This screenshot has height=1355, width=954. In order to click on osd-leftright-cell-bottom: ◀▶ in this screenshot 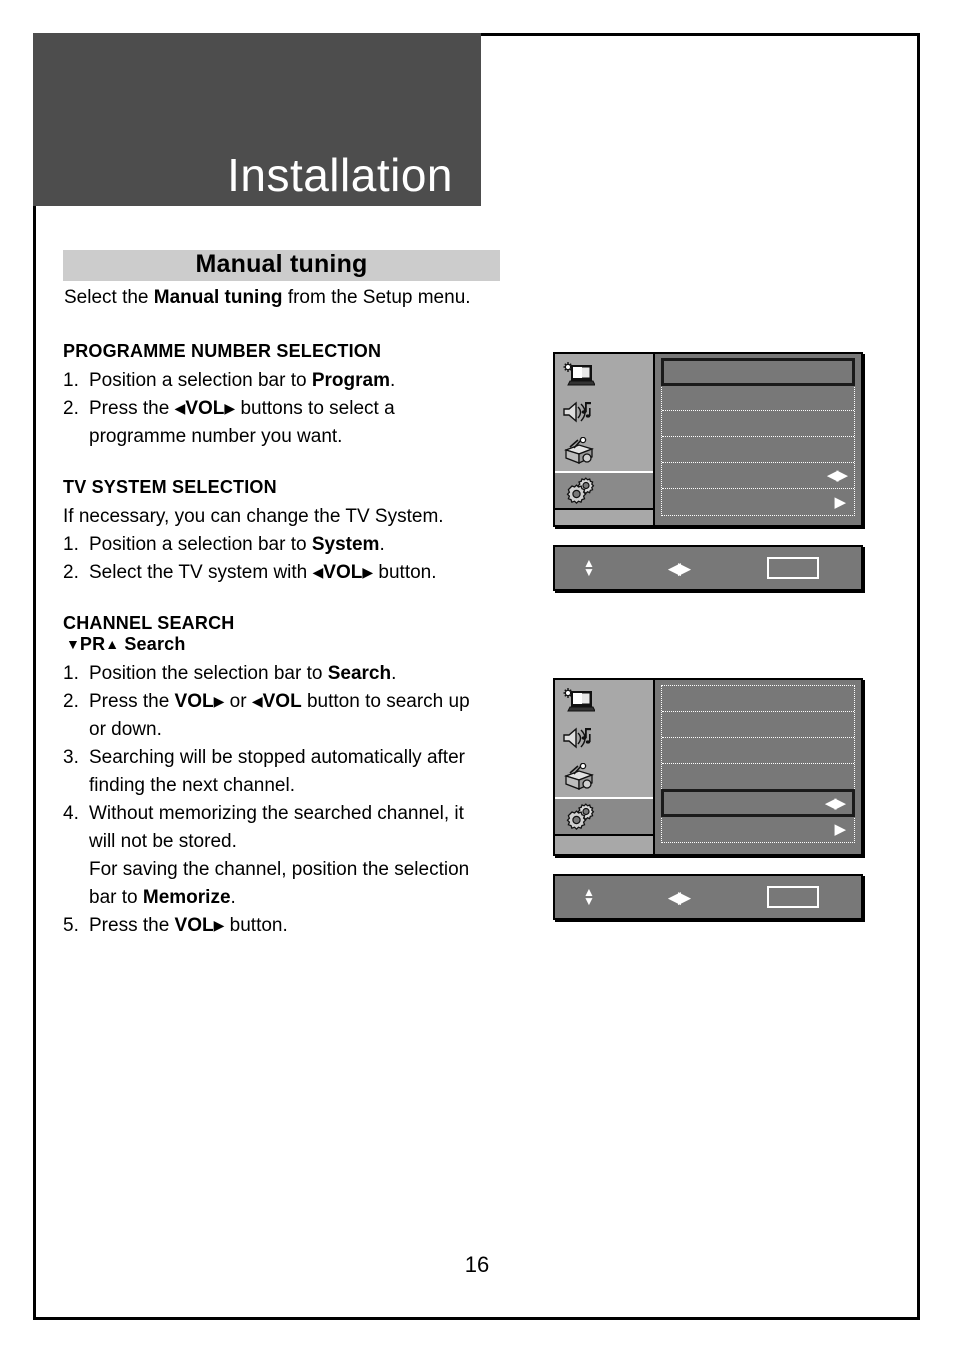, I will do `click(678, 897)`.